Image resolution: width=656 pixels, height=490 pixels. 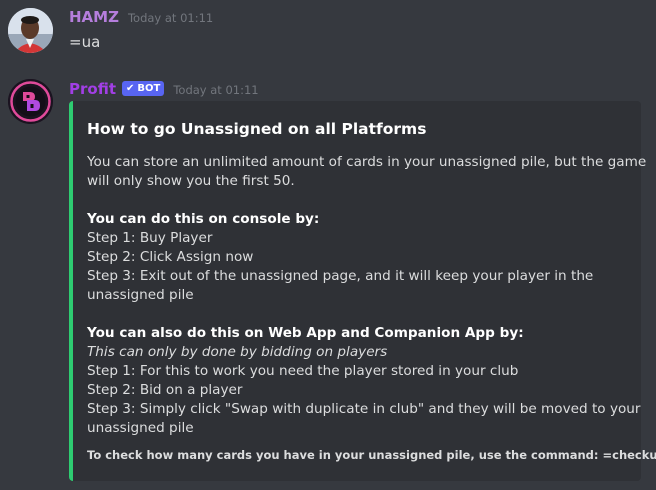 What do you see at coordinates (170, 257) in the screenshot?
I see `embed-console-step-2: Step 2: Click Assign now` at bounding box center [170, 257].